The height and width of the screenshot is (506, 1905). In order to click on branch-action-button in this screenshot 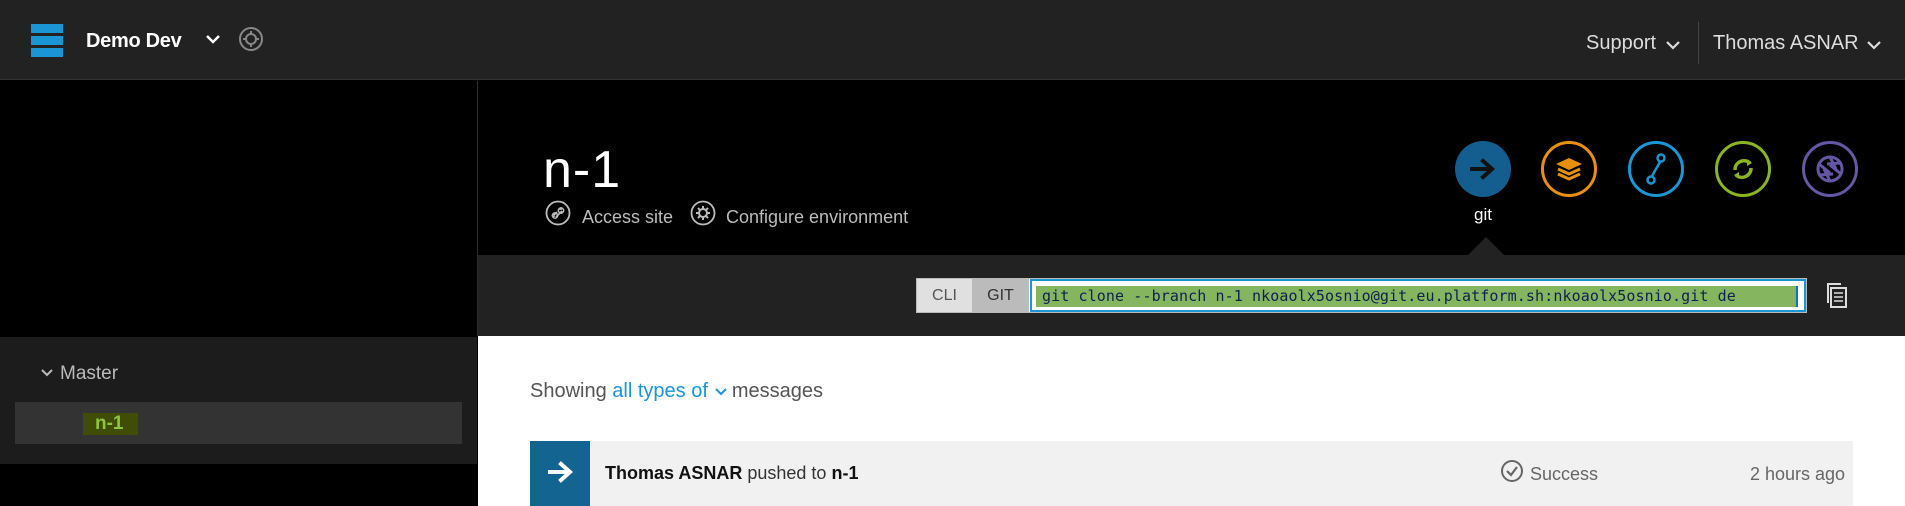, I will do `click(1656, 169)`.